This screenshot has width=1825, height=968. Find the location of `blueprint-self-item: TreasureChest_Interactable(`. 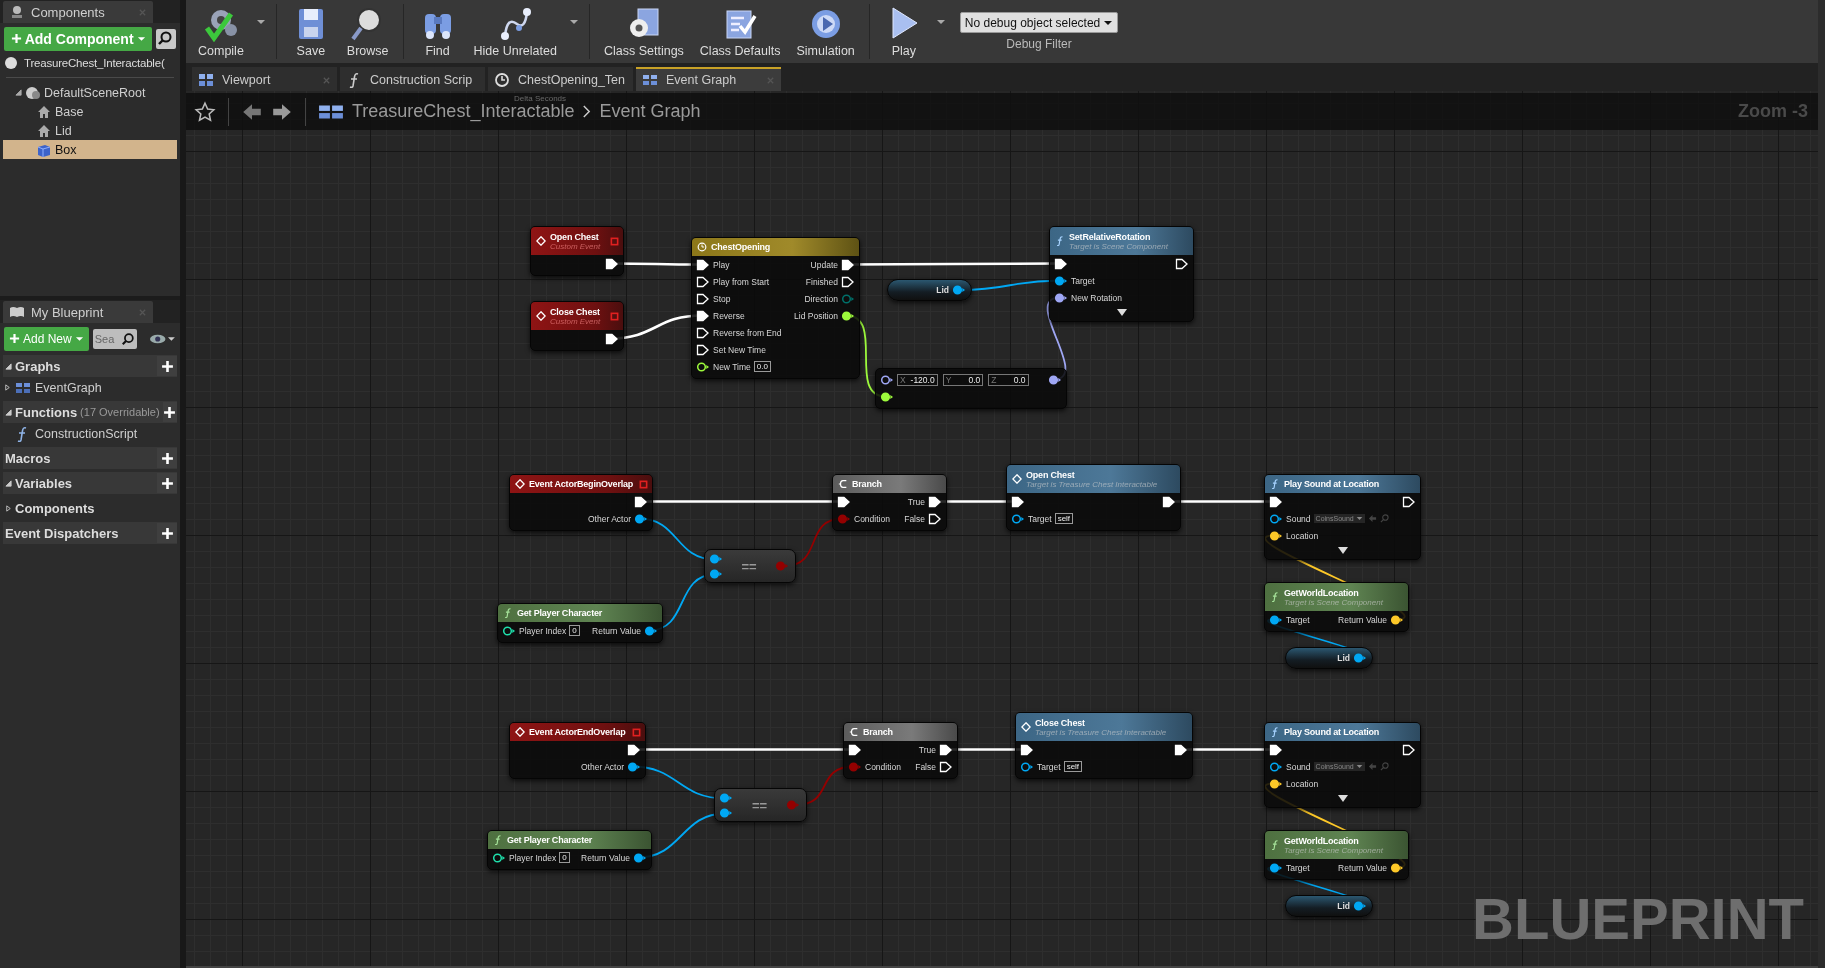

blueprint-self-item: TreasureChest_Interactable( is located at coordinates (94, 63).